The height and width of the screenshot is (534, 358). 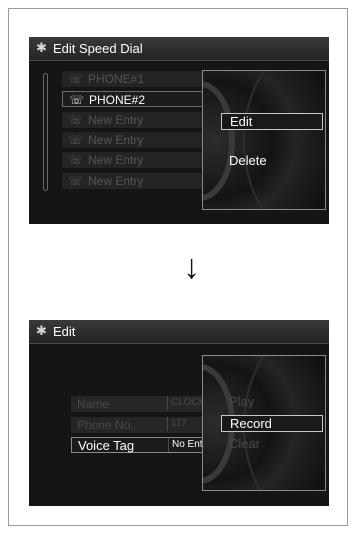 What do you see at coordinates (138, 79) in the screenshot?
I see `list-item-phone1: ☏ PHONE#1` at bounding box center [138, 79].